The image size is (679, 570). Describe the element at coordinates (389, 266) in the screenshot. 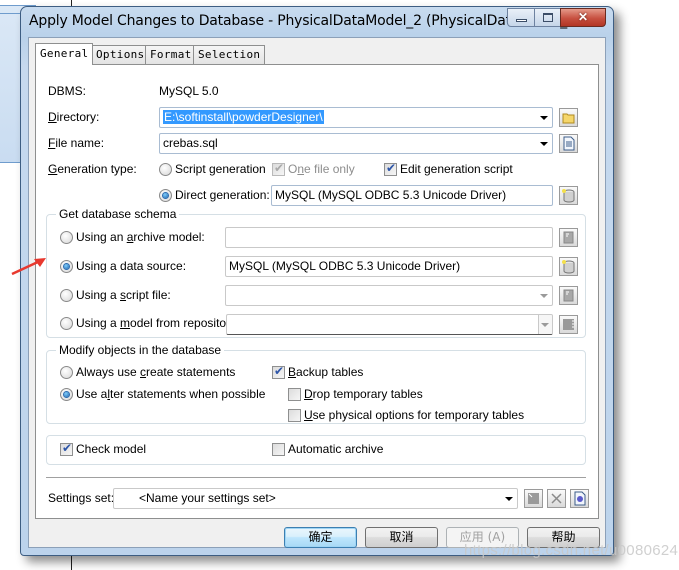

I see `data-source-field: MySQL (MySQL ODBC 5.3 Unicode Driver)` at that location.